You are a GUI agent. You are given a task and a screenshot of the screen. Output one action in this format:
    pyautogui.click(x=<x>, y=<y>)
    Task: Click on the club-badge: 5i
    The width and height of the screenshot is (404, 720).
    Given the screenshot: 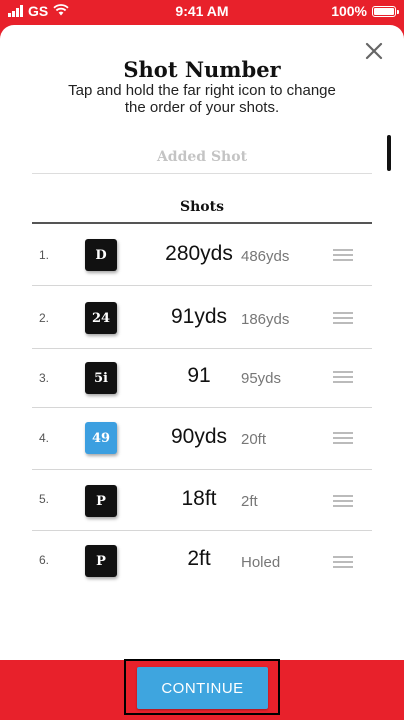 What is the action you would take?
    pyautogui.click(x=101, y=378)
    